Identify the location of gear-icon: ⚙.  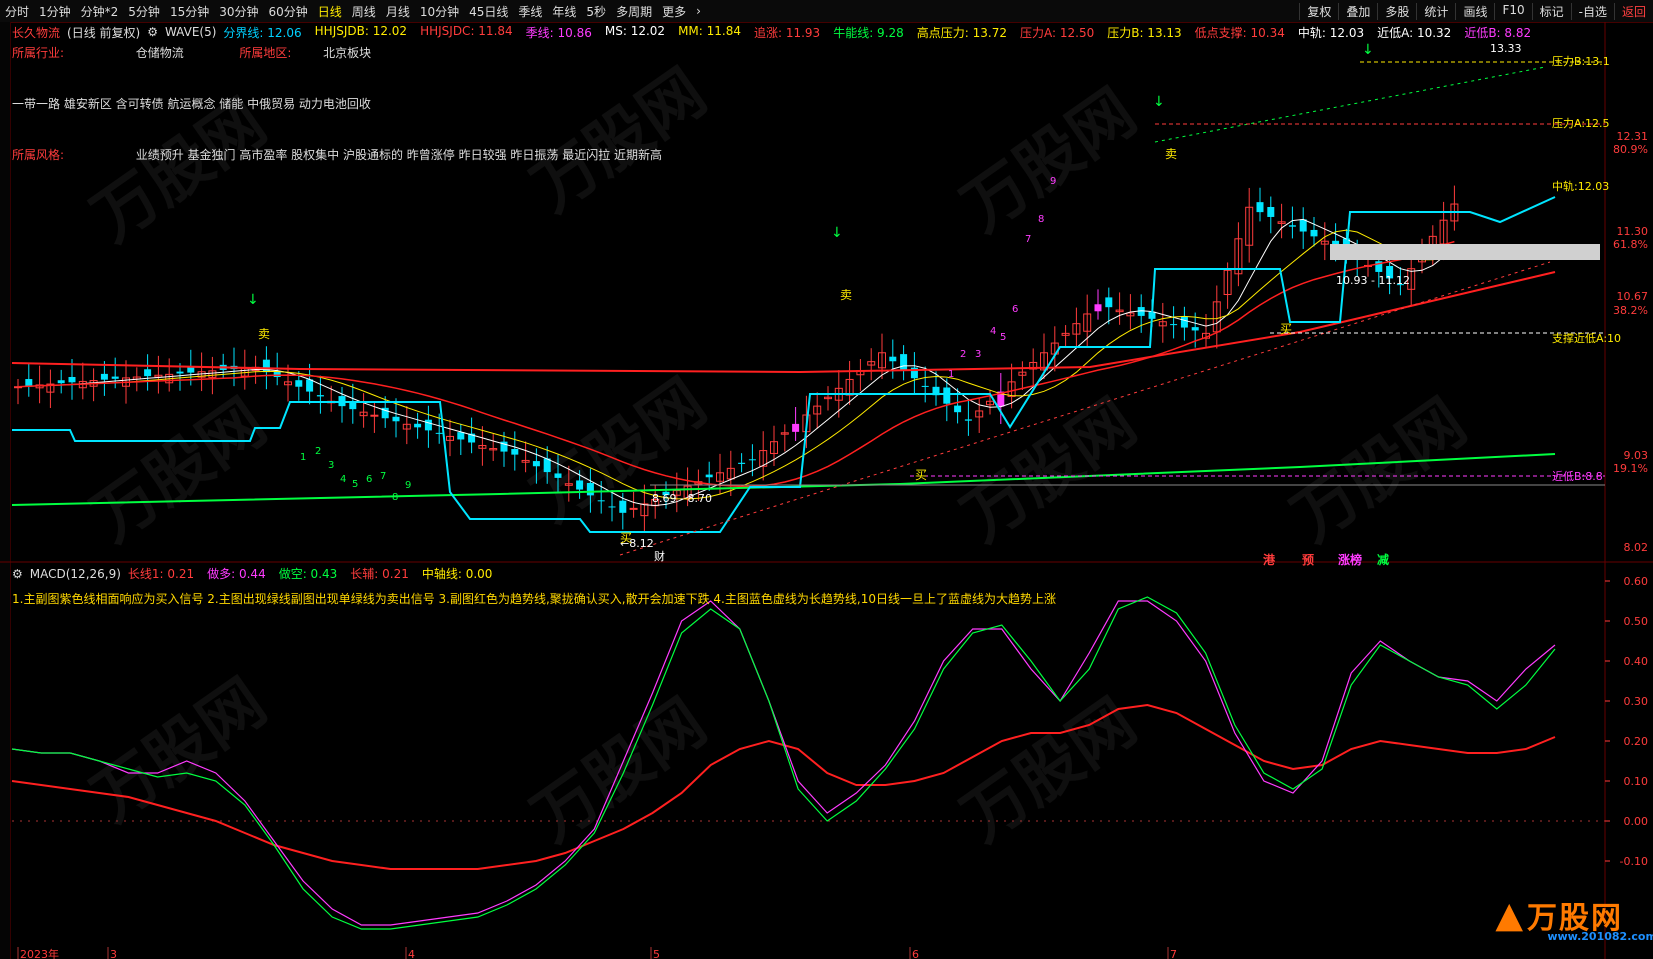
(152, 32).